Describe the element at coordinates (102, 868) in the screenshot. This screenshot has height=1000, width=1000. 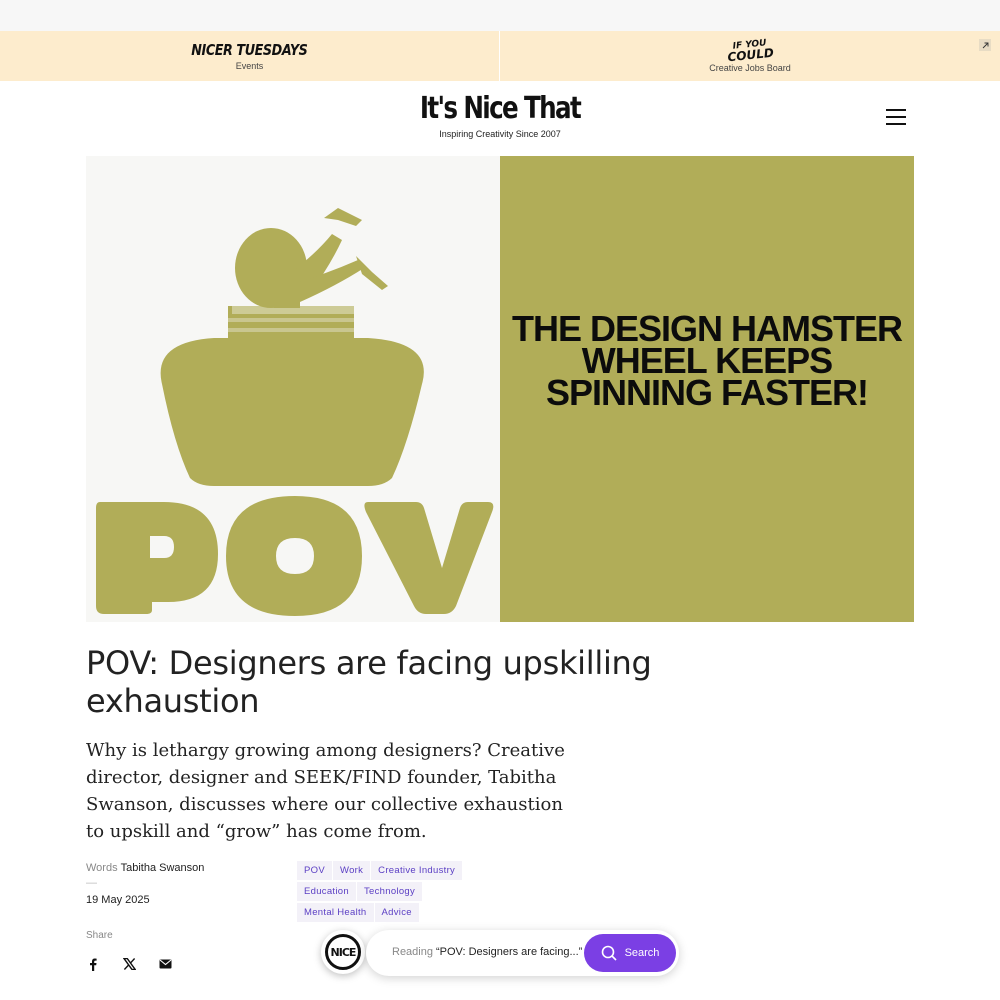
I see `words-label: Words` at that location.